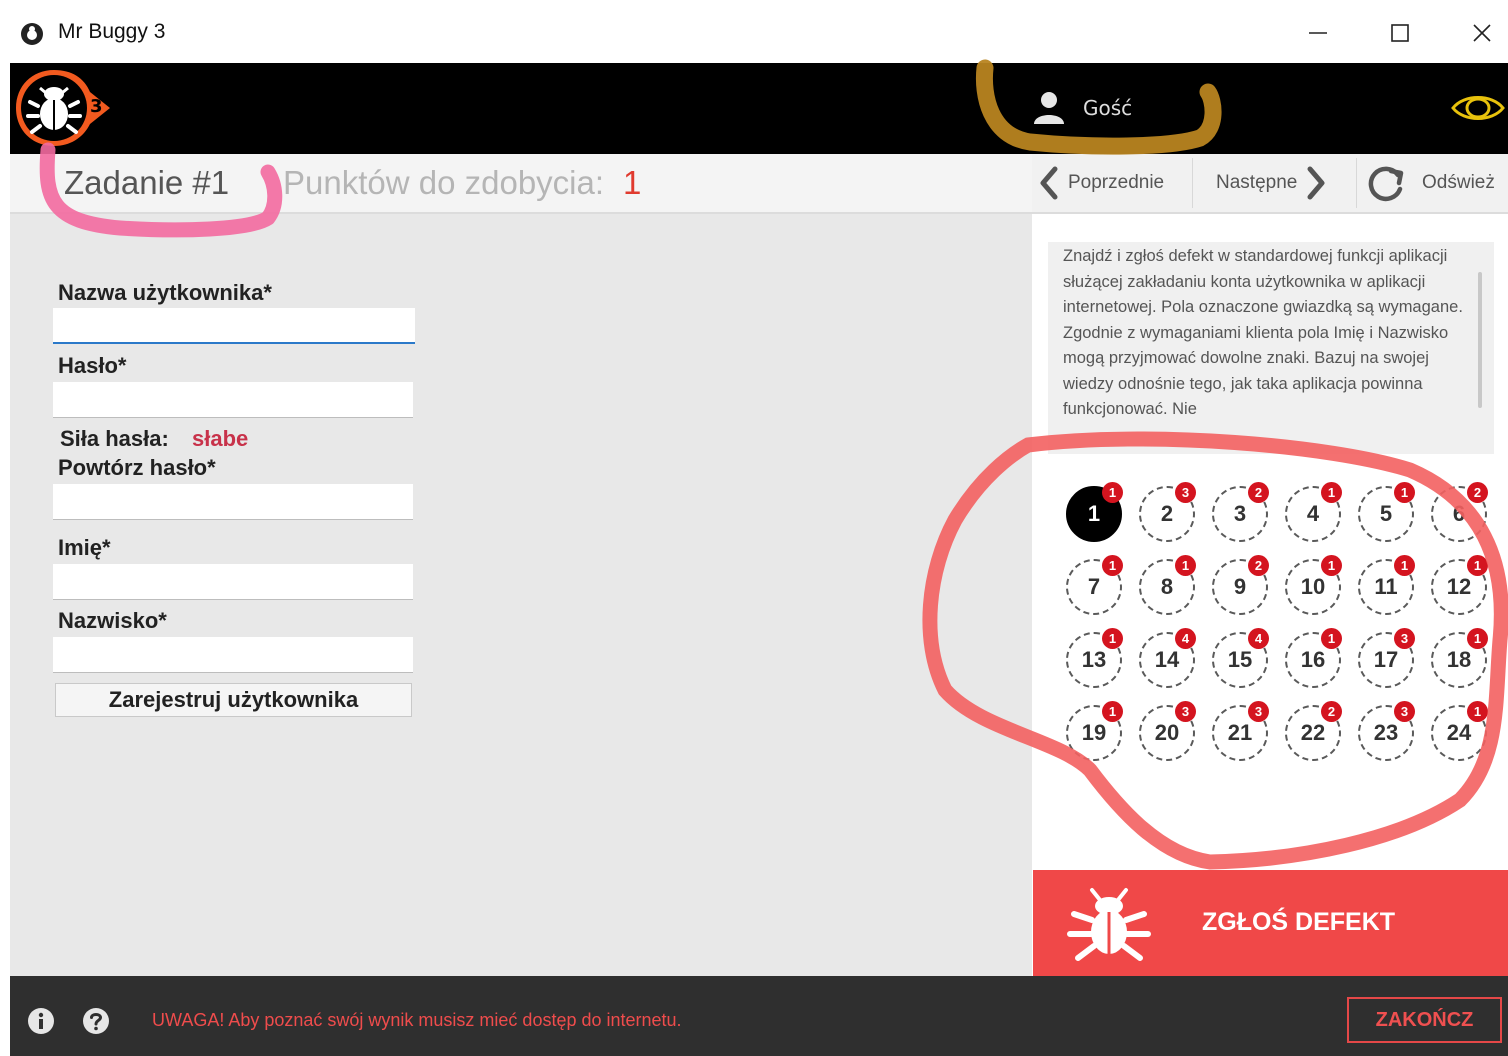 This screenshot has height=1056, width=1508. Describe the element at coordinates (1257, 182) in the screenshot. I see `next-task-label: Następne` at that location.